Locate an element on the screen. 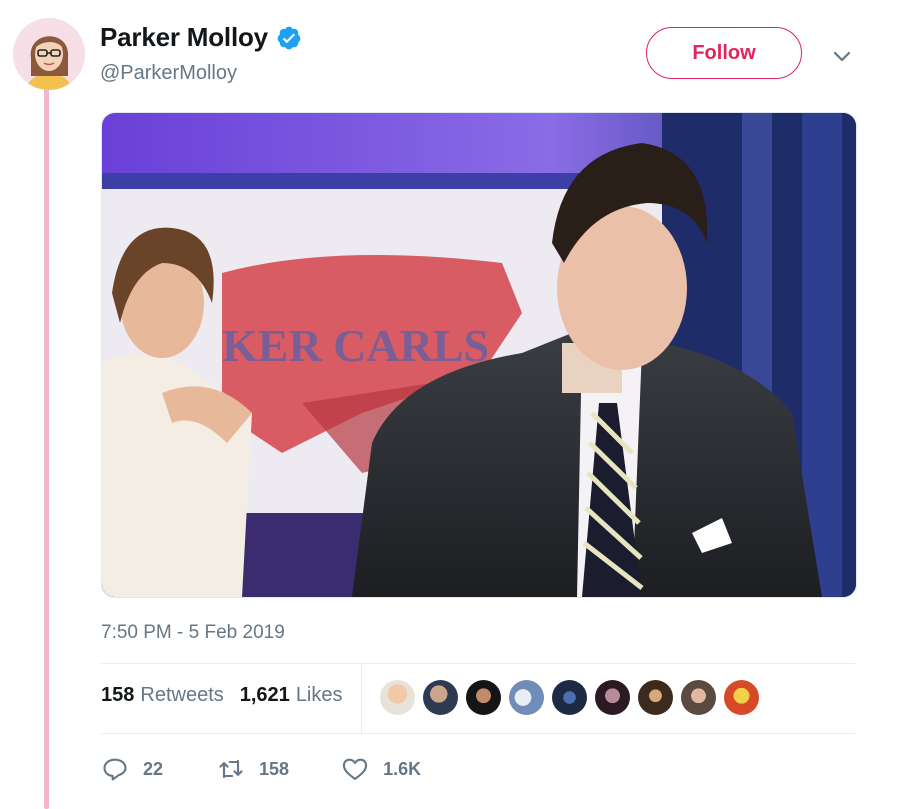  retweets-stat: 158 Retweets is located at coordinates (162, 695).